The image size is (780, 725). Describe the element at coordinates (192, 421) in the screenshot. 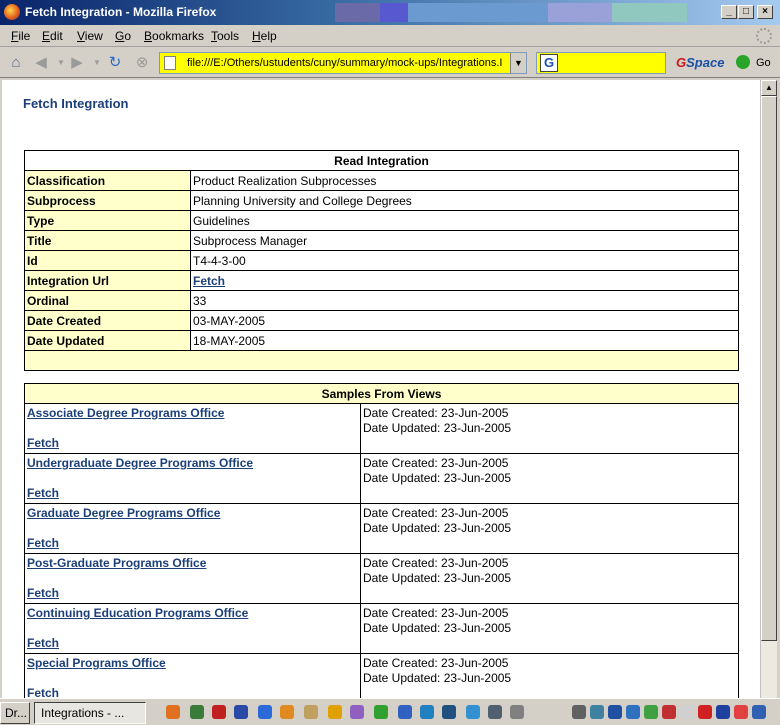

I see `sample-name-link: Associate Degree Programs Office` at that location.